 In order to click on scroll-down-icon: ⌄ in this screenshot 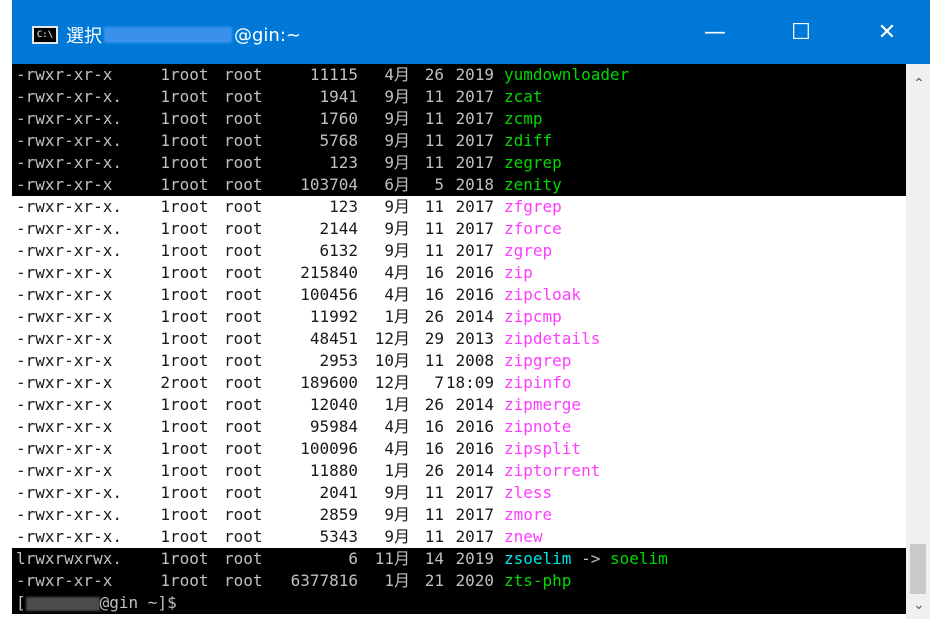, I will do `click(919, 605)`.